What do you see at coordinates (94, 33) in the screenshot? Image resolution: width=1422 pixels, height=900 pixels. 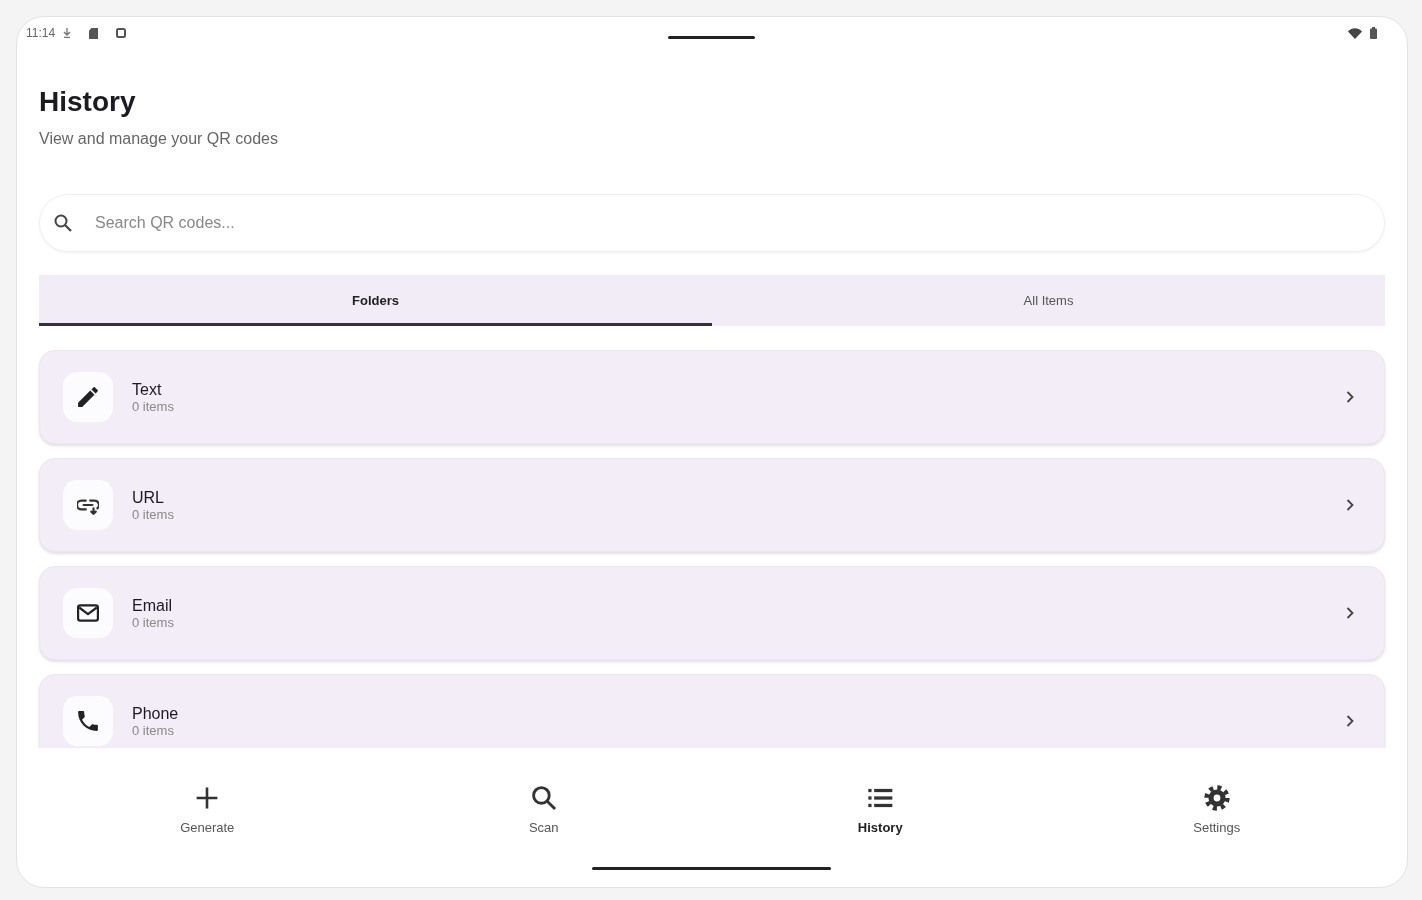 I see `sd-card-icon` at bounding box center [94, 33].